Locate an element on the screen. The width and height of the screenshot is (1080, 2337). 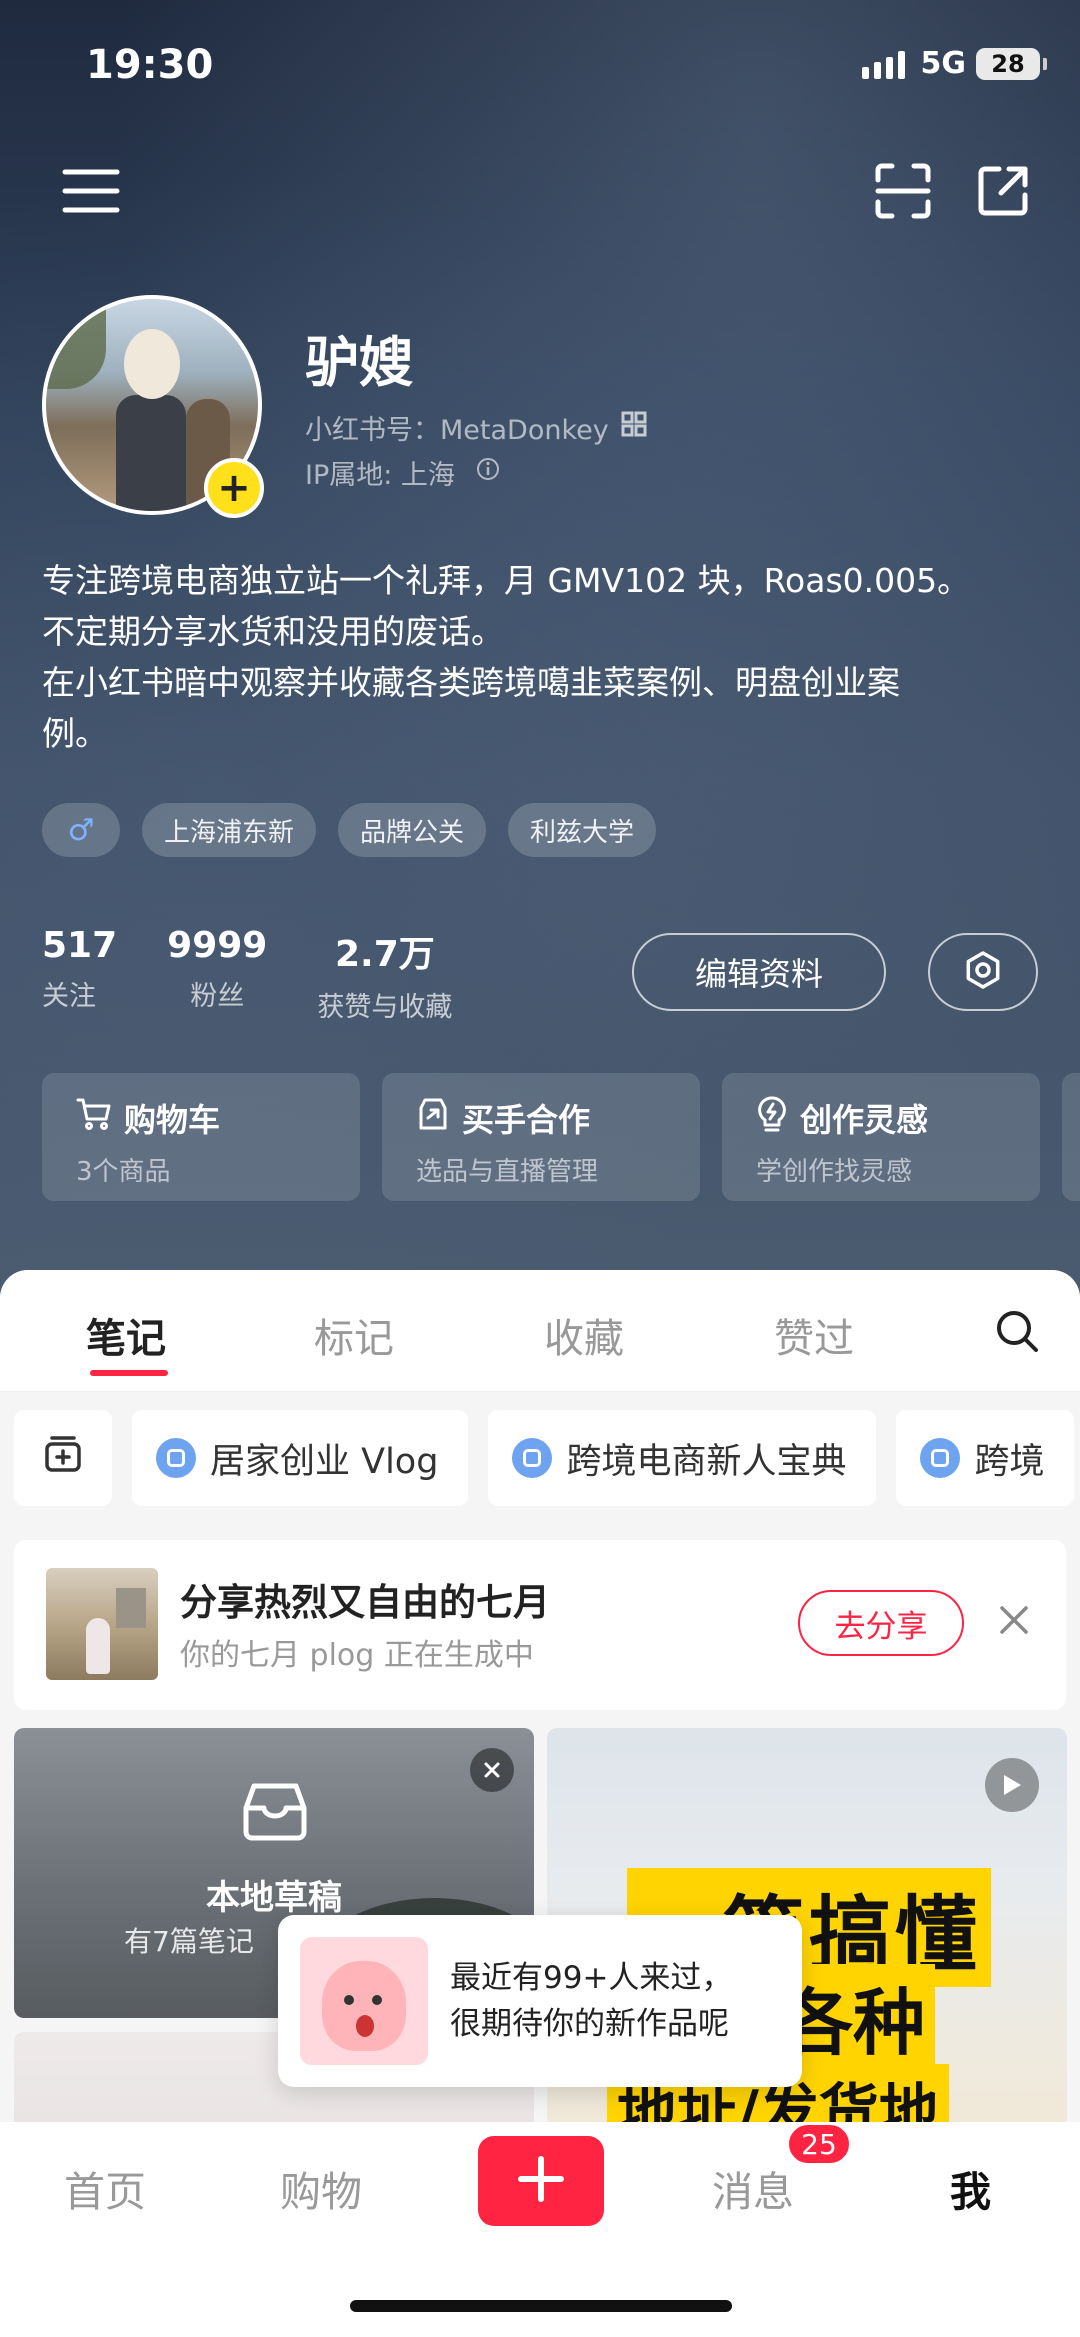
plus-icon is located at coordinates (541, 2181).